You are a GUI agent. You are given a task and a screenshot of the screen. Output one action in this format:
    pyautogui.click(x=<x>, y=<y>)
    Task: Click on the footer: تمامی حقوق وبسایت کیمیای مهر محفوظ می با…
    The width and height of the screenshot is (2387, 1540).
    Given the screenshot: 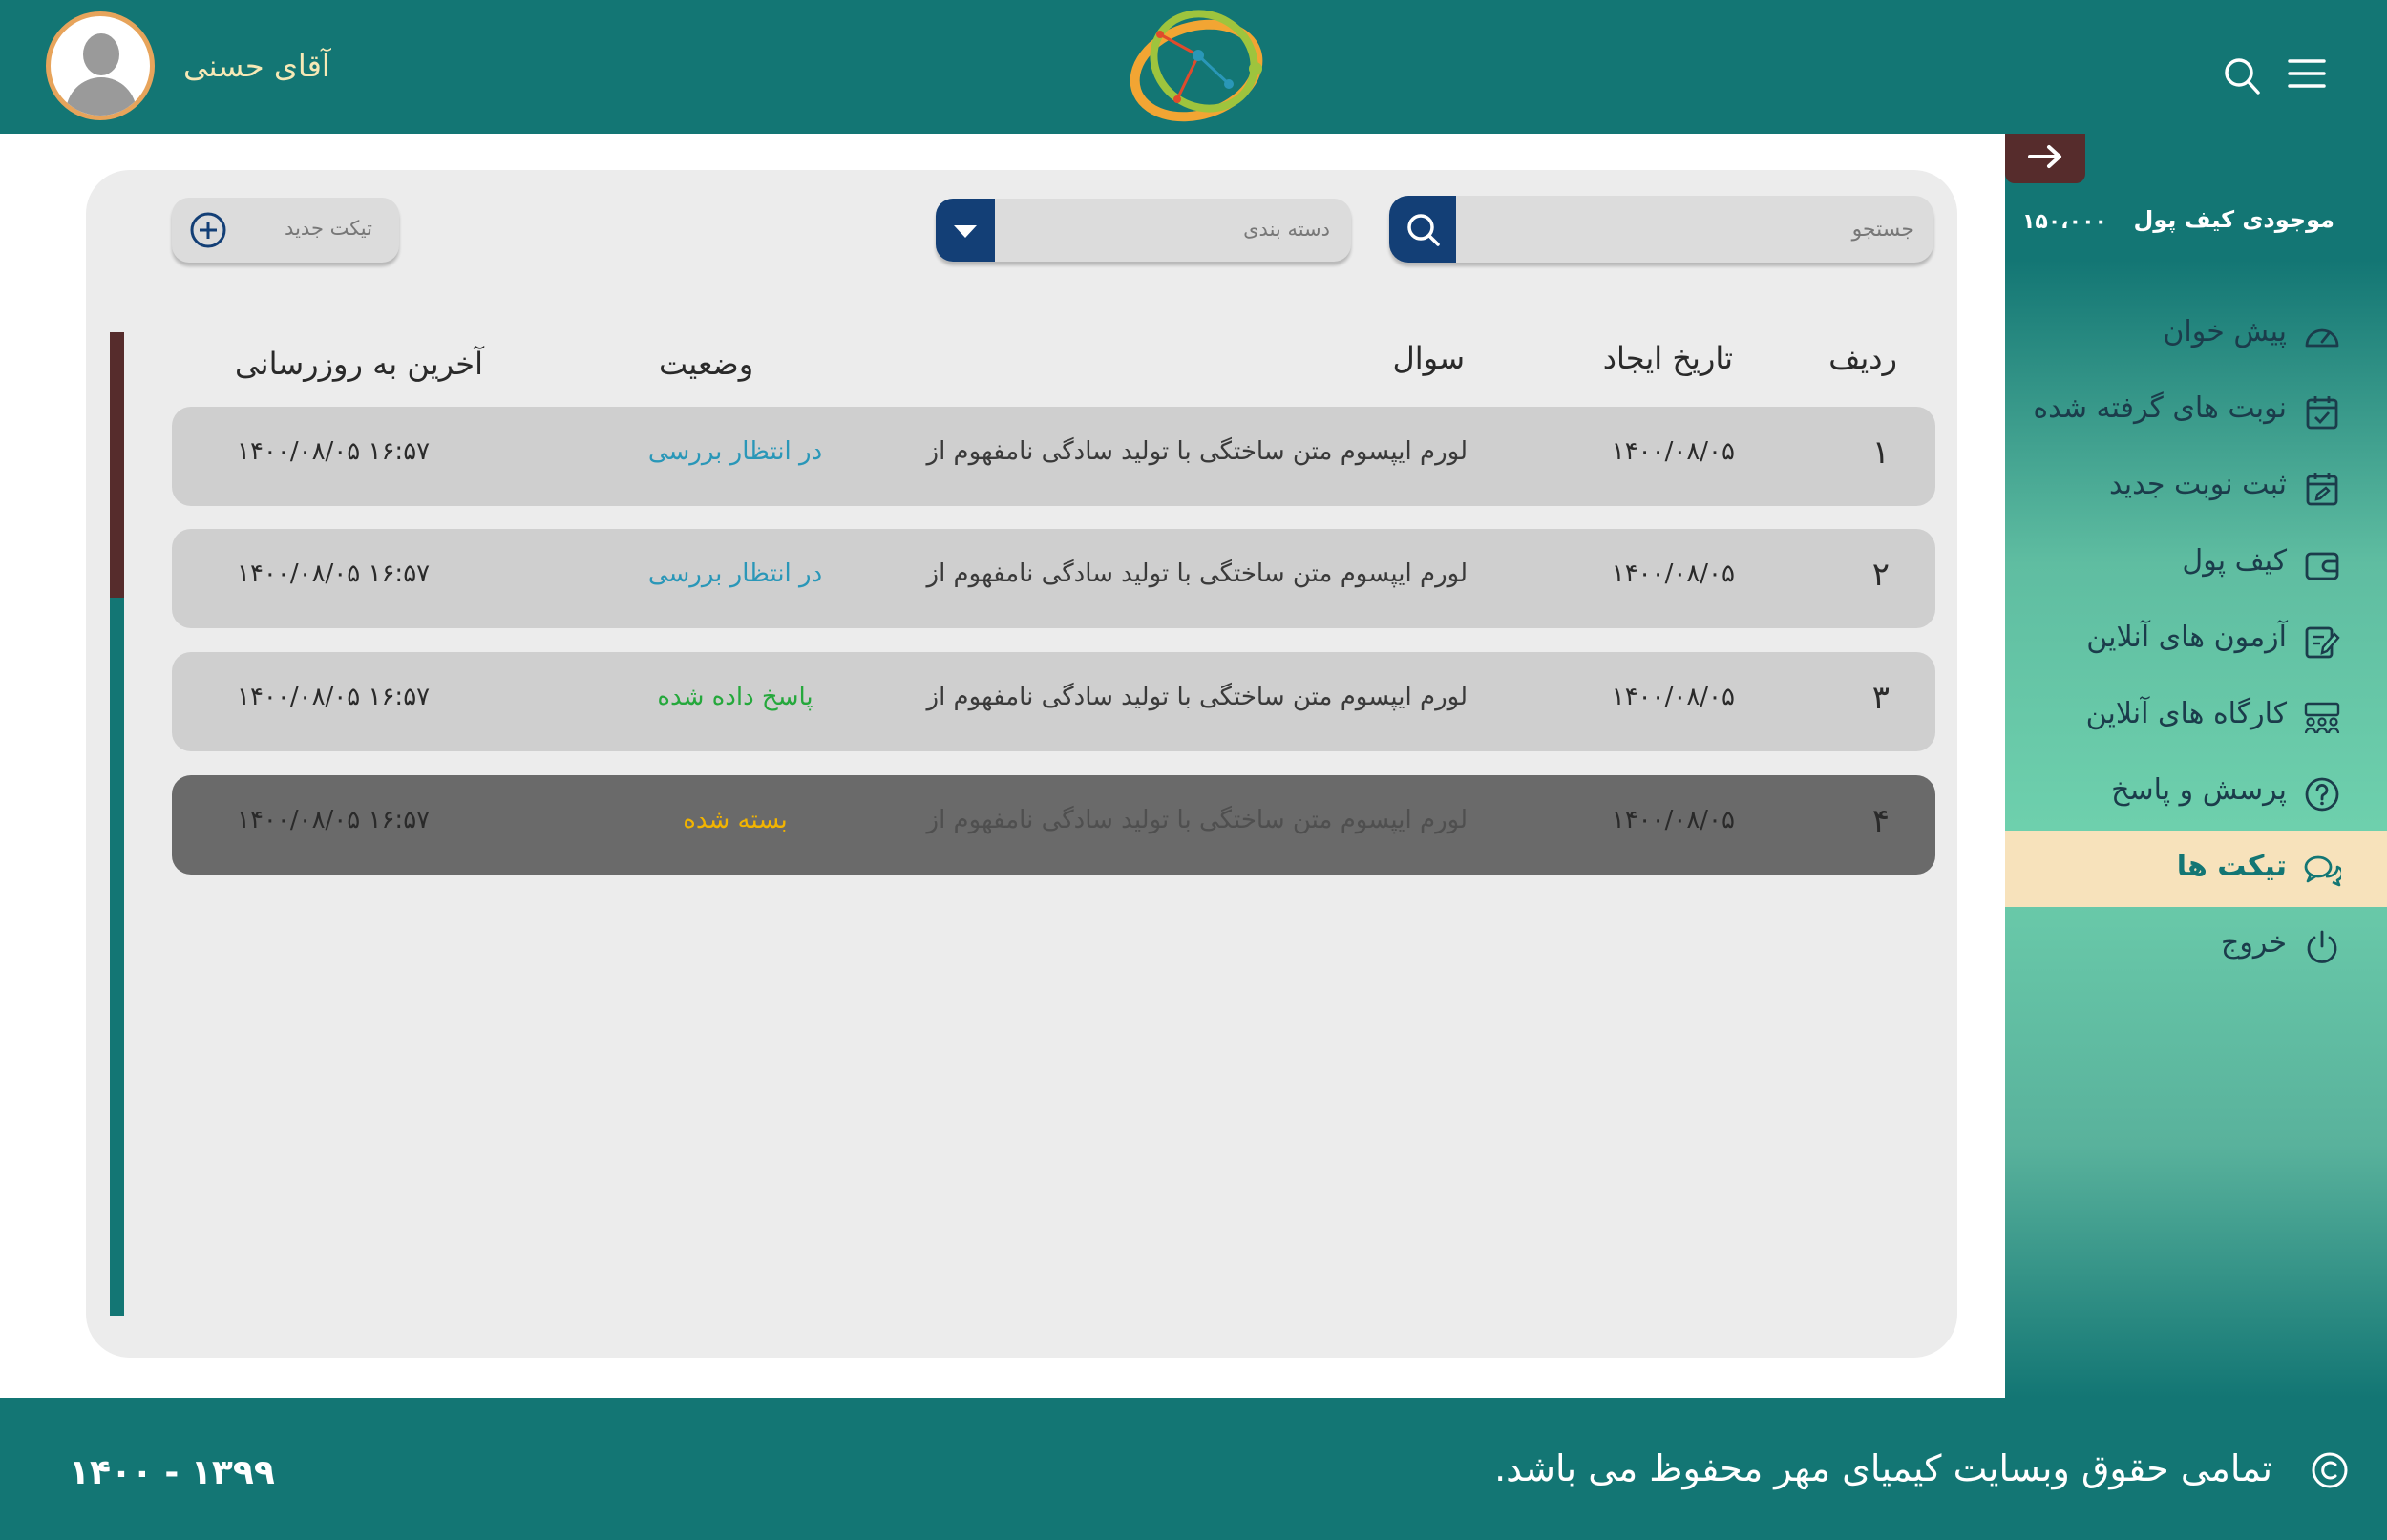 What is the action you would take?
    pyautogui.click(x=1193, y=1469)
    